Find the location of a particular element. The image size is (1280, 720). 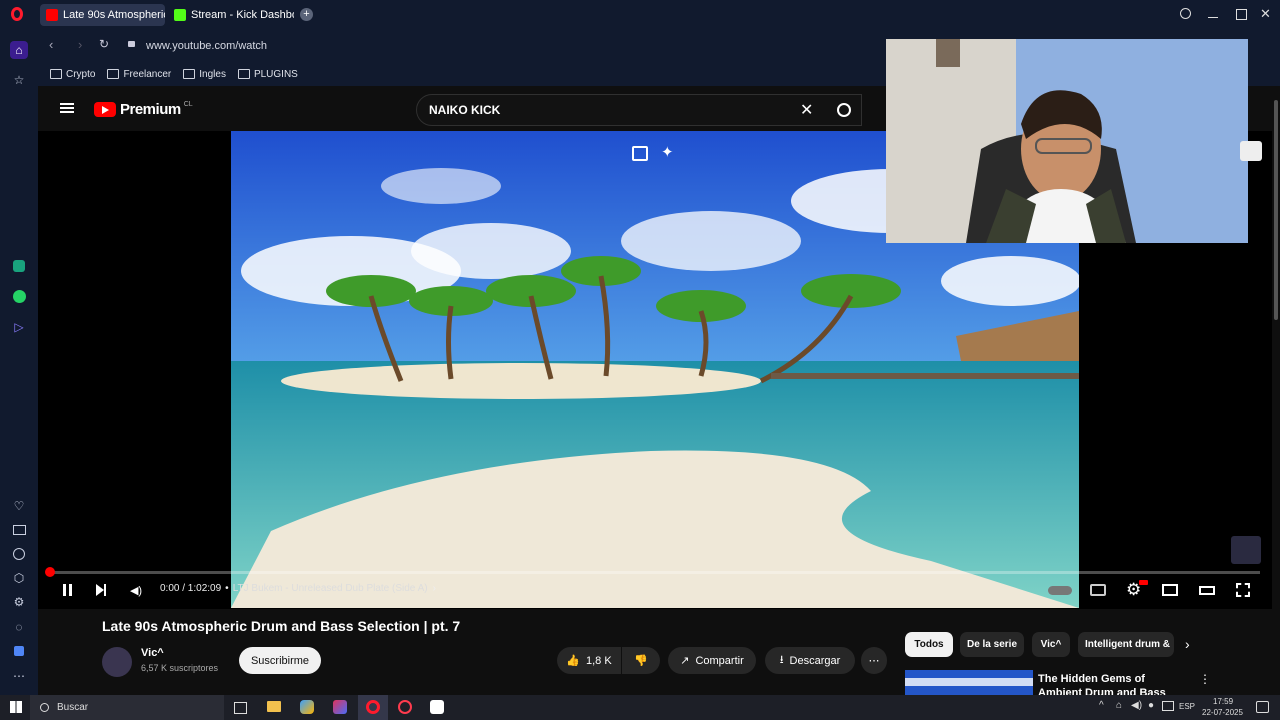

chip-channel: Vic^ is located at coordinates (1051, 644).